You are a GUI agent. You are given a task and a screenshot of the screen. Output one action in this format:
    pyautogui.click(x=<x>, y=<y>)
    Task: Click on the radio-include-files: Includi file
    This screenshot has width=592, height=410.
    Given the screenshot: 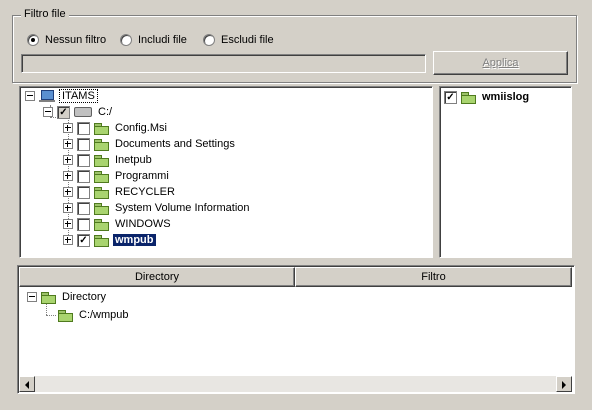 What is the action you would take?
    pyautogui.click(x=153, y=40)
    